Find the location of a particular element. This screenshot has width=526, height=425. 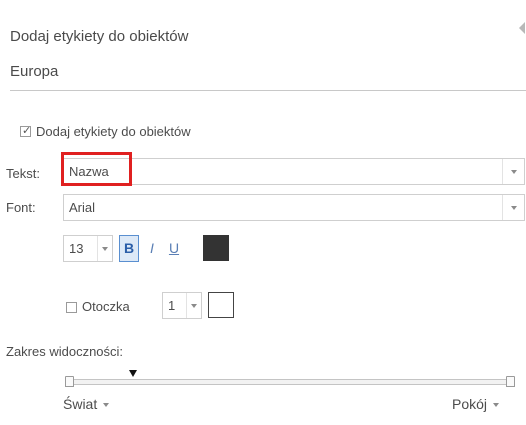

min-scale-dropdown: Świat is located at coordinates (86, 404).